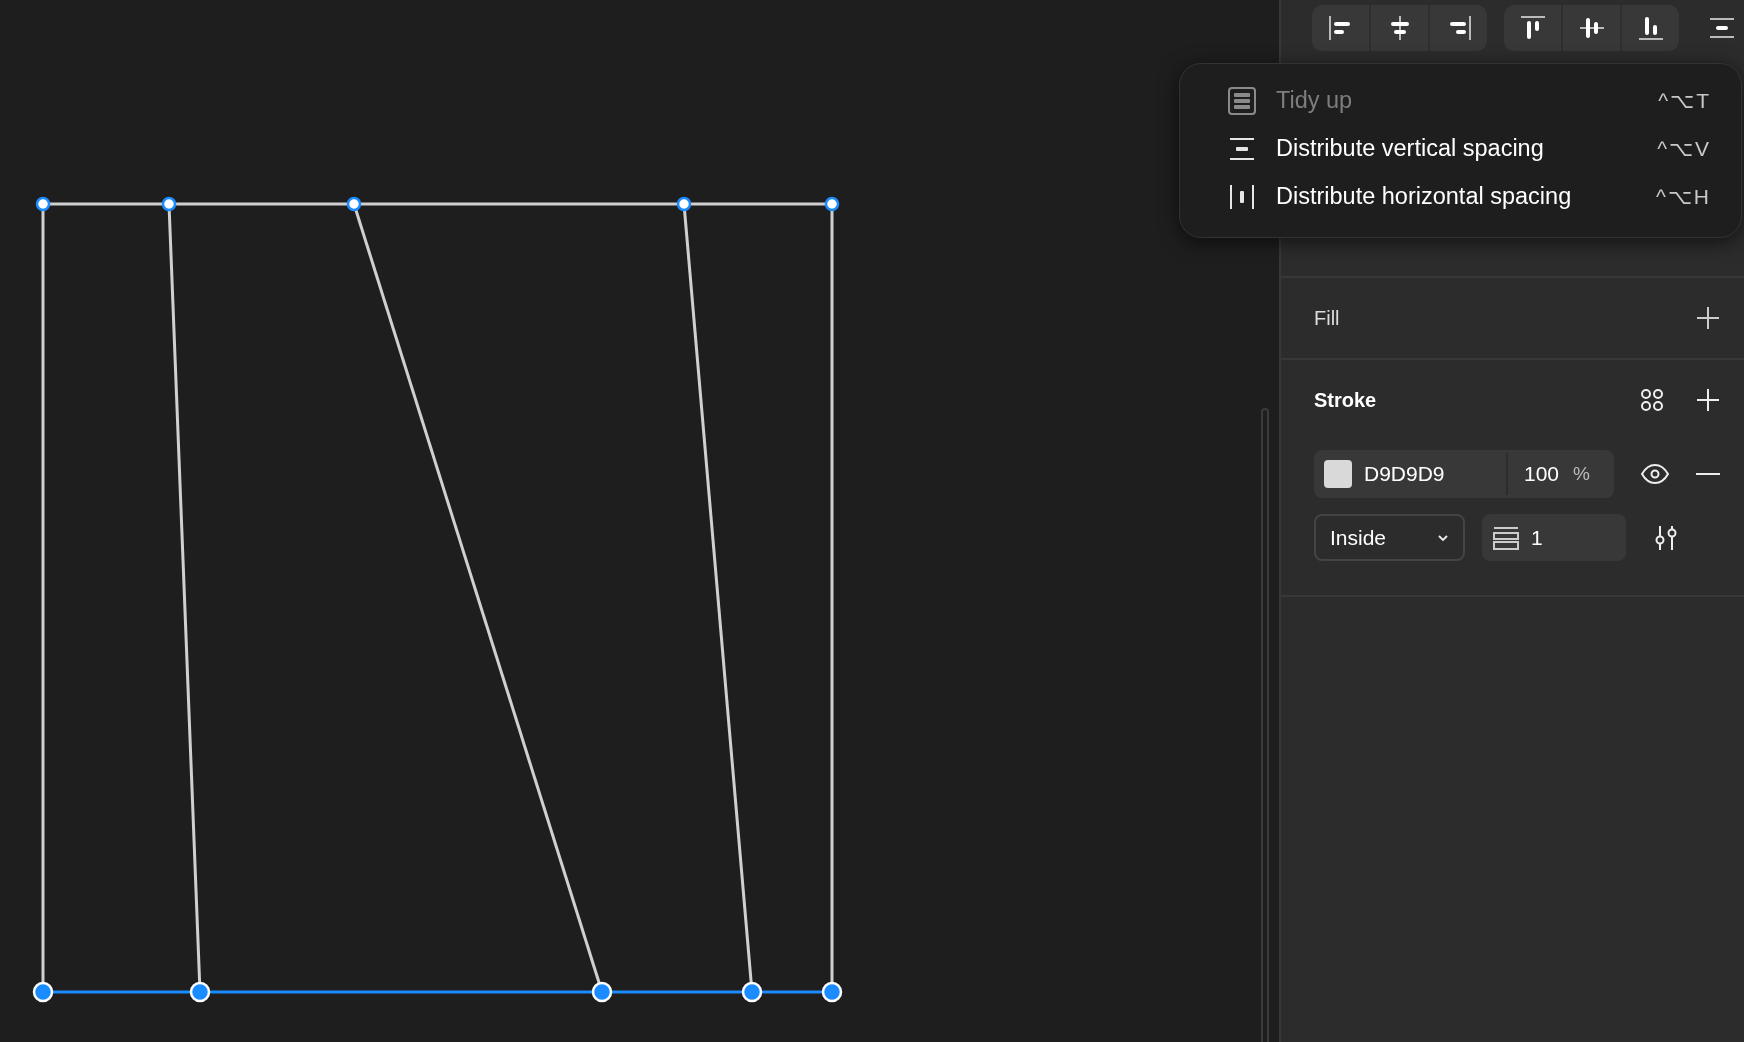  I want to click on shortcut-text: ^⌥V, so click(1684, 149).